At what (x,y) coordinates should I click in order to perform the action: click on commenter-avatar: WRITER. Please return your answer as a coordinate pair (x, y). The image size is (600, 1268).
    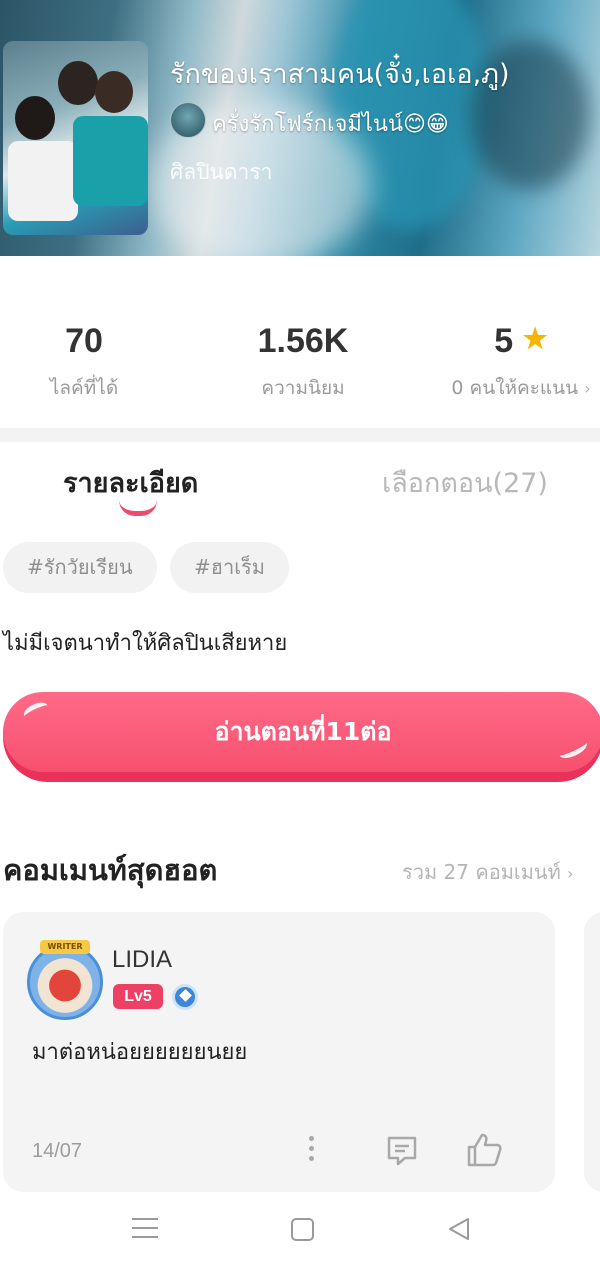
    Looking at the image, I should click on (65, 980).